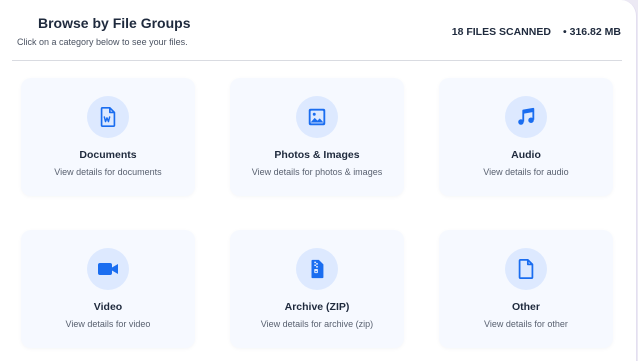  I want to click on category-description: View details for documents, so click(108, 172).